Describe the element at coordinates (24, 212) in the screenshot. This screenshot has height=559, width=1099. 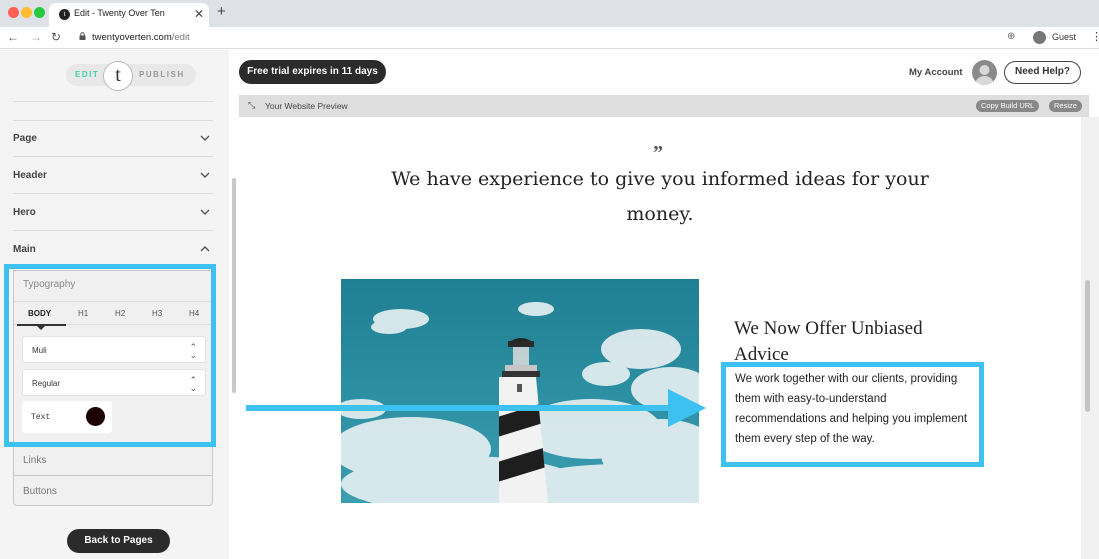
I see `section-label: Hero` at that location.